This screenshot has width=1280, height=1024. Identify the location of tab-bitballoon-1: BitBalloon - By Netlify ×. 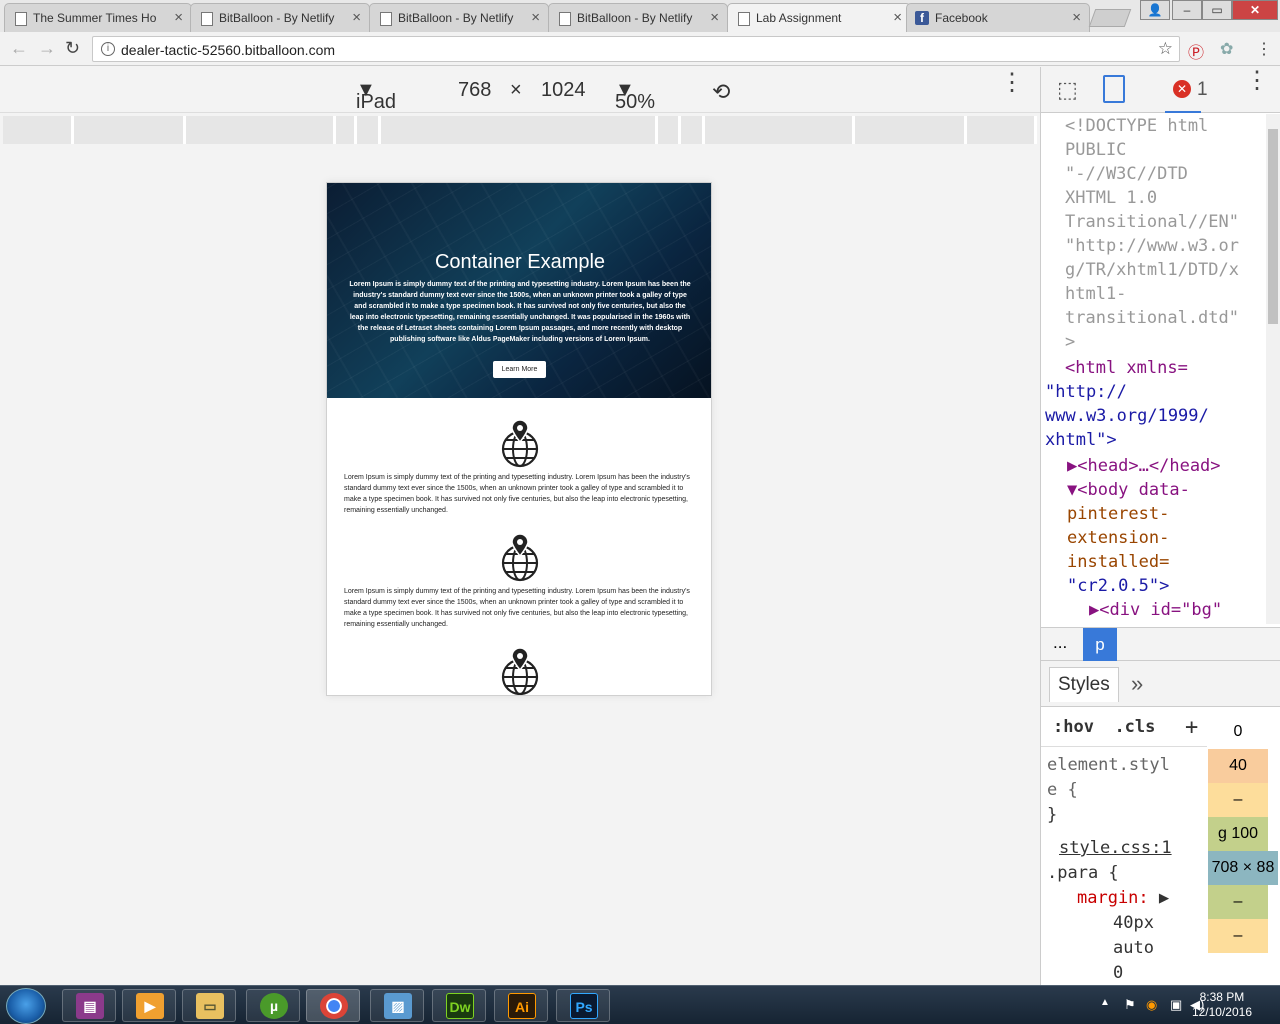
(280, 17).